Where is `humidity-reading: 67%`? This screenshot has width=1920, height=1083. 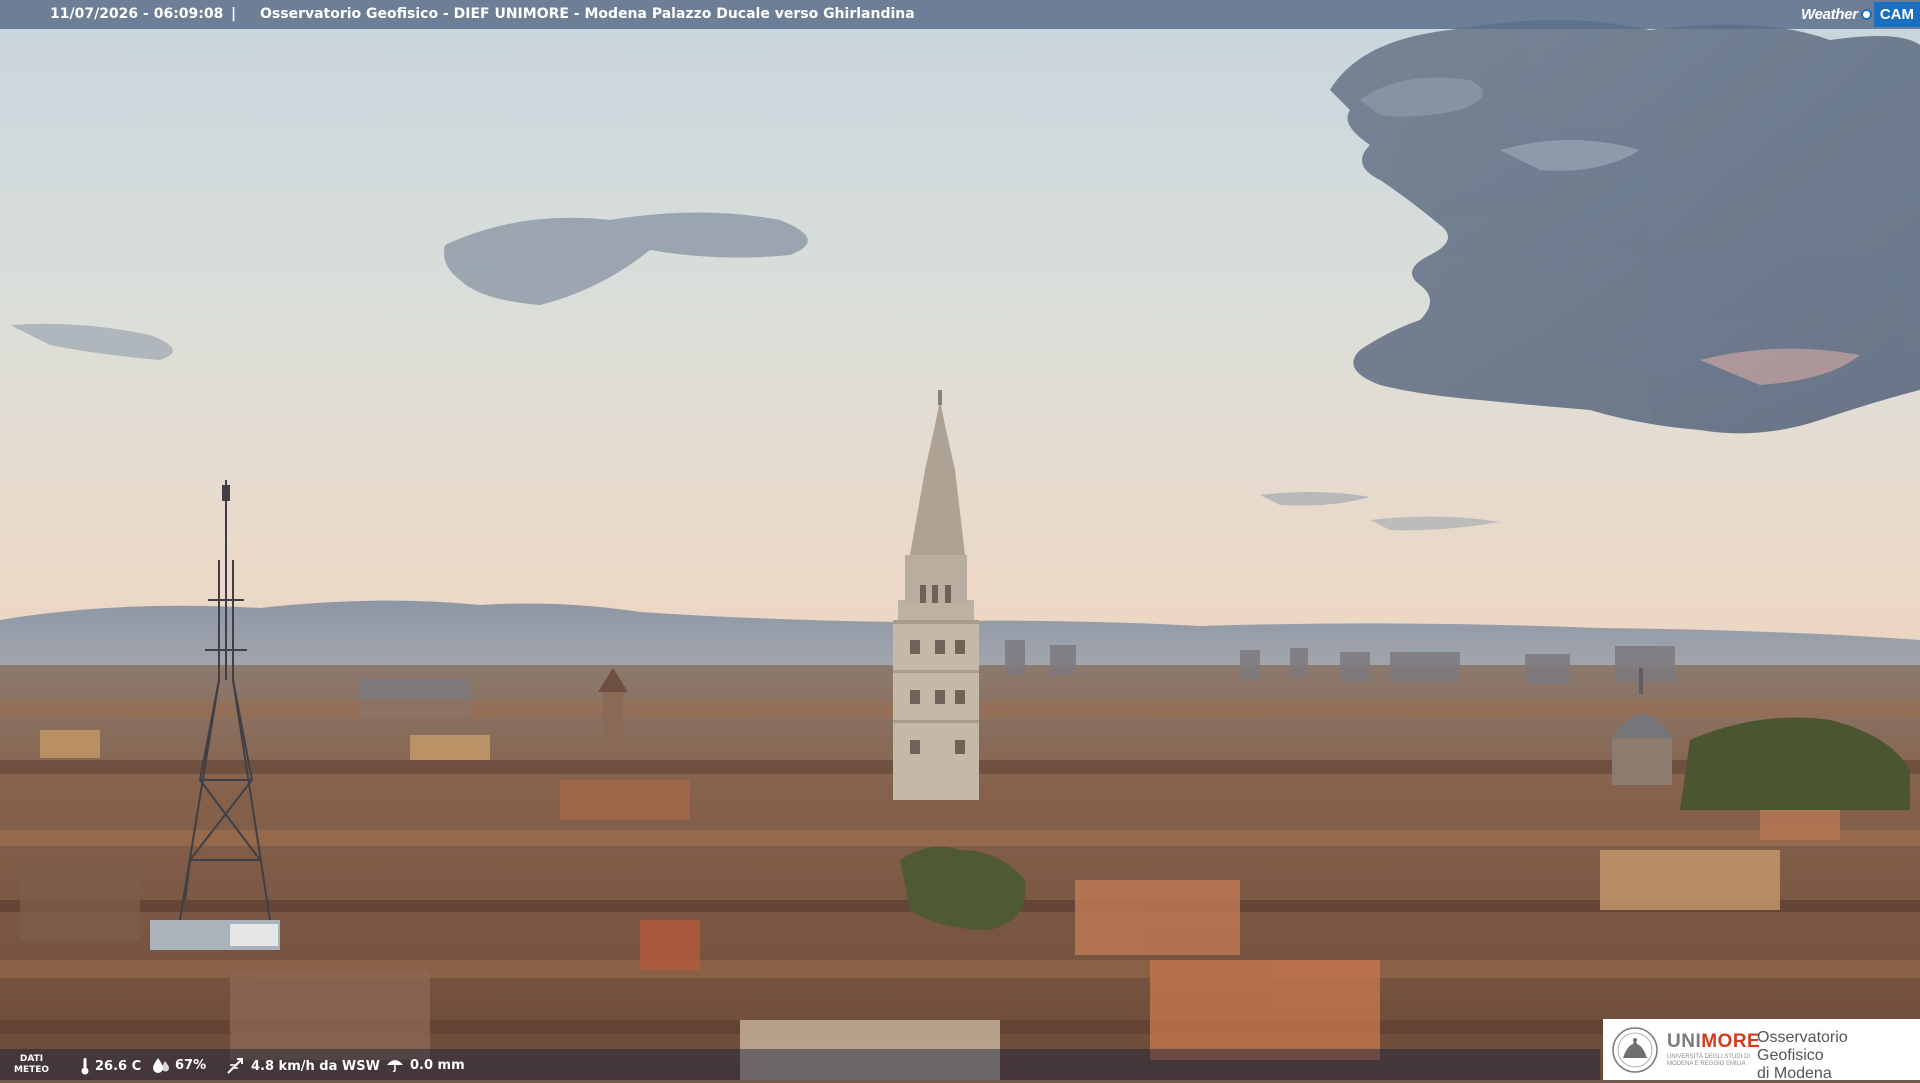 humidity-reading: 67% is located at coordinates (179, 1065).